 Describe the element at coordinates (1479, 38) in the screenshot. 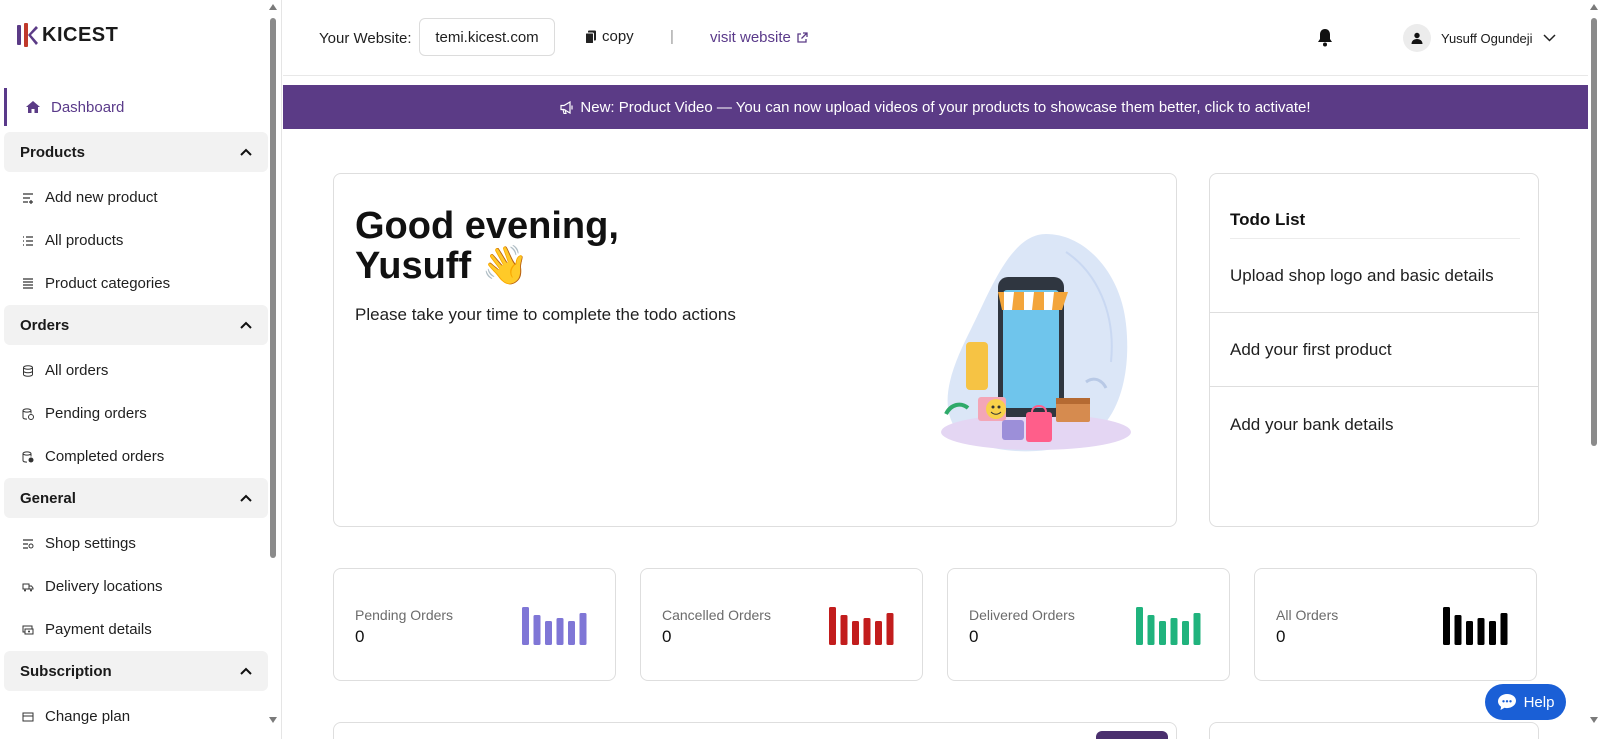

I see `user-menu: Yusuff Ogundeji` at that location.